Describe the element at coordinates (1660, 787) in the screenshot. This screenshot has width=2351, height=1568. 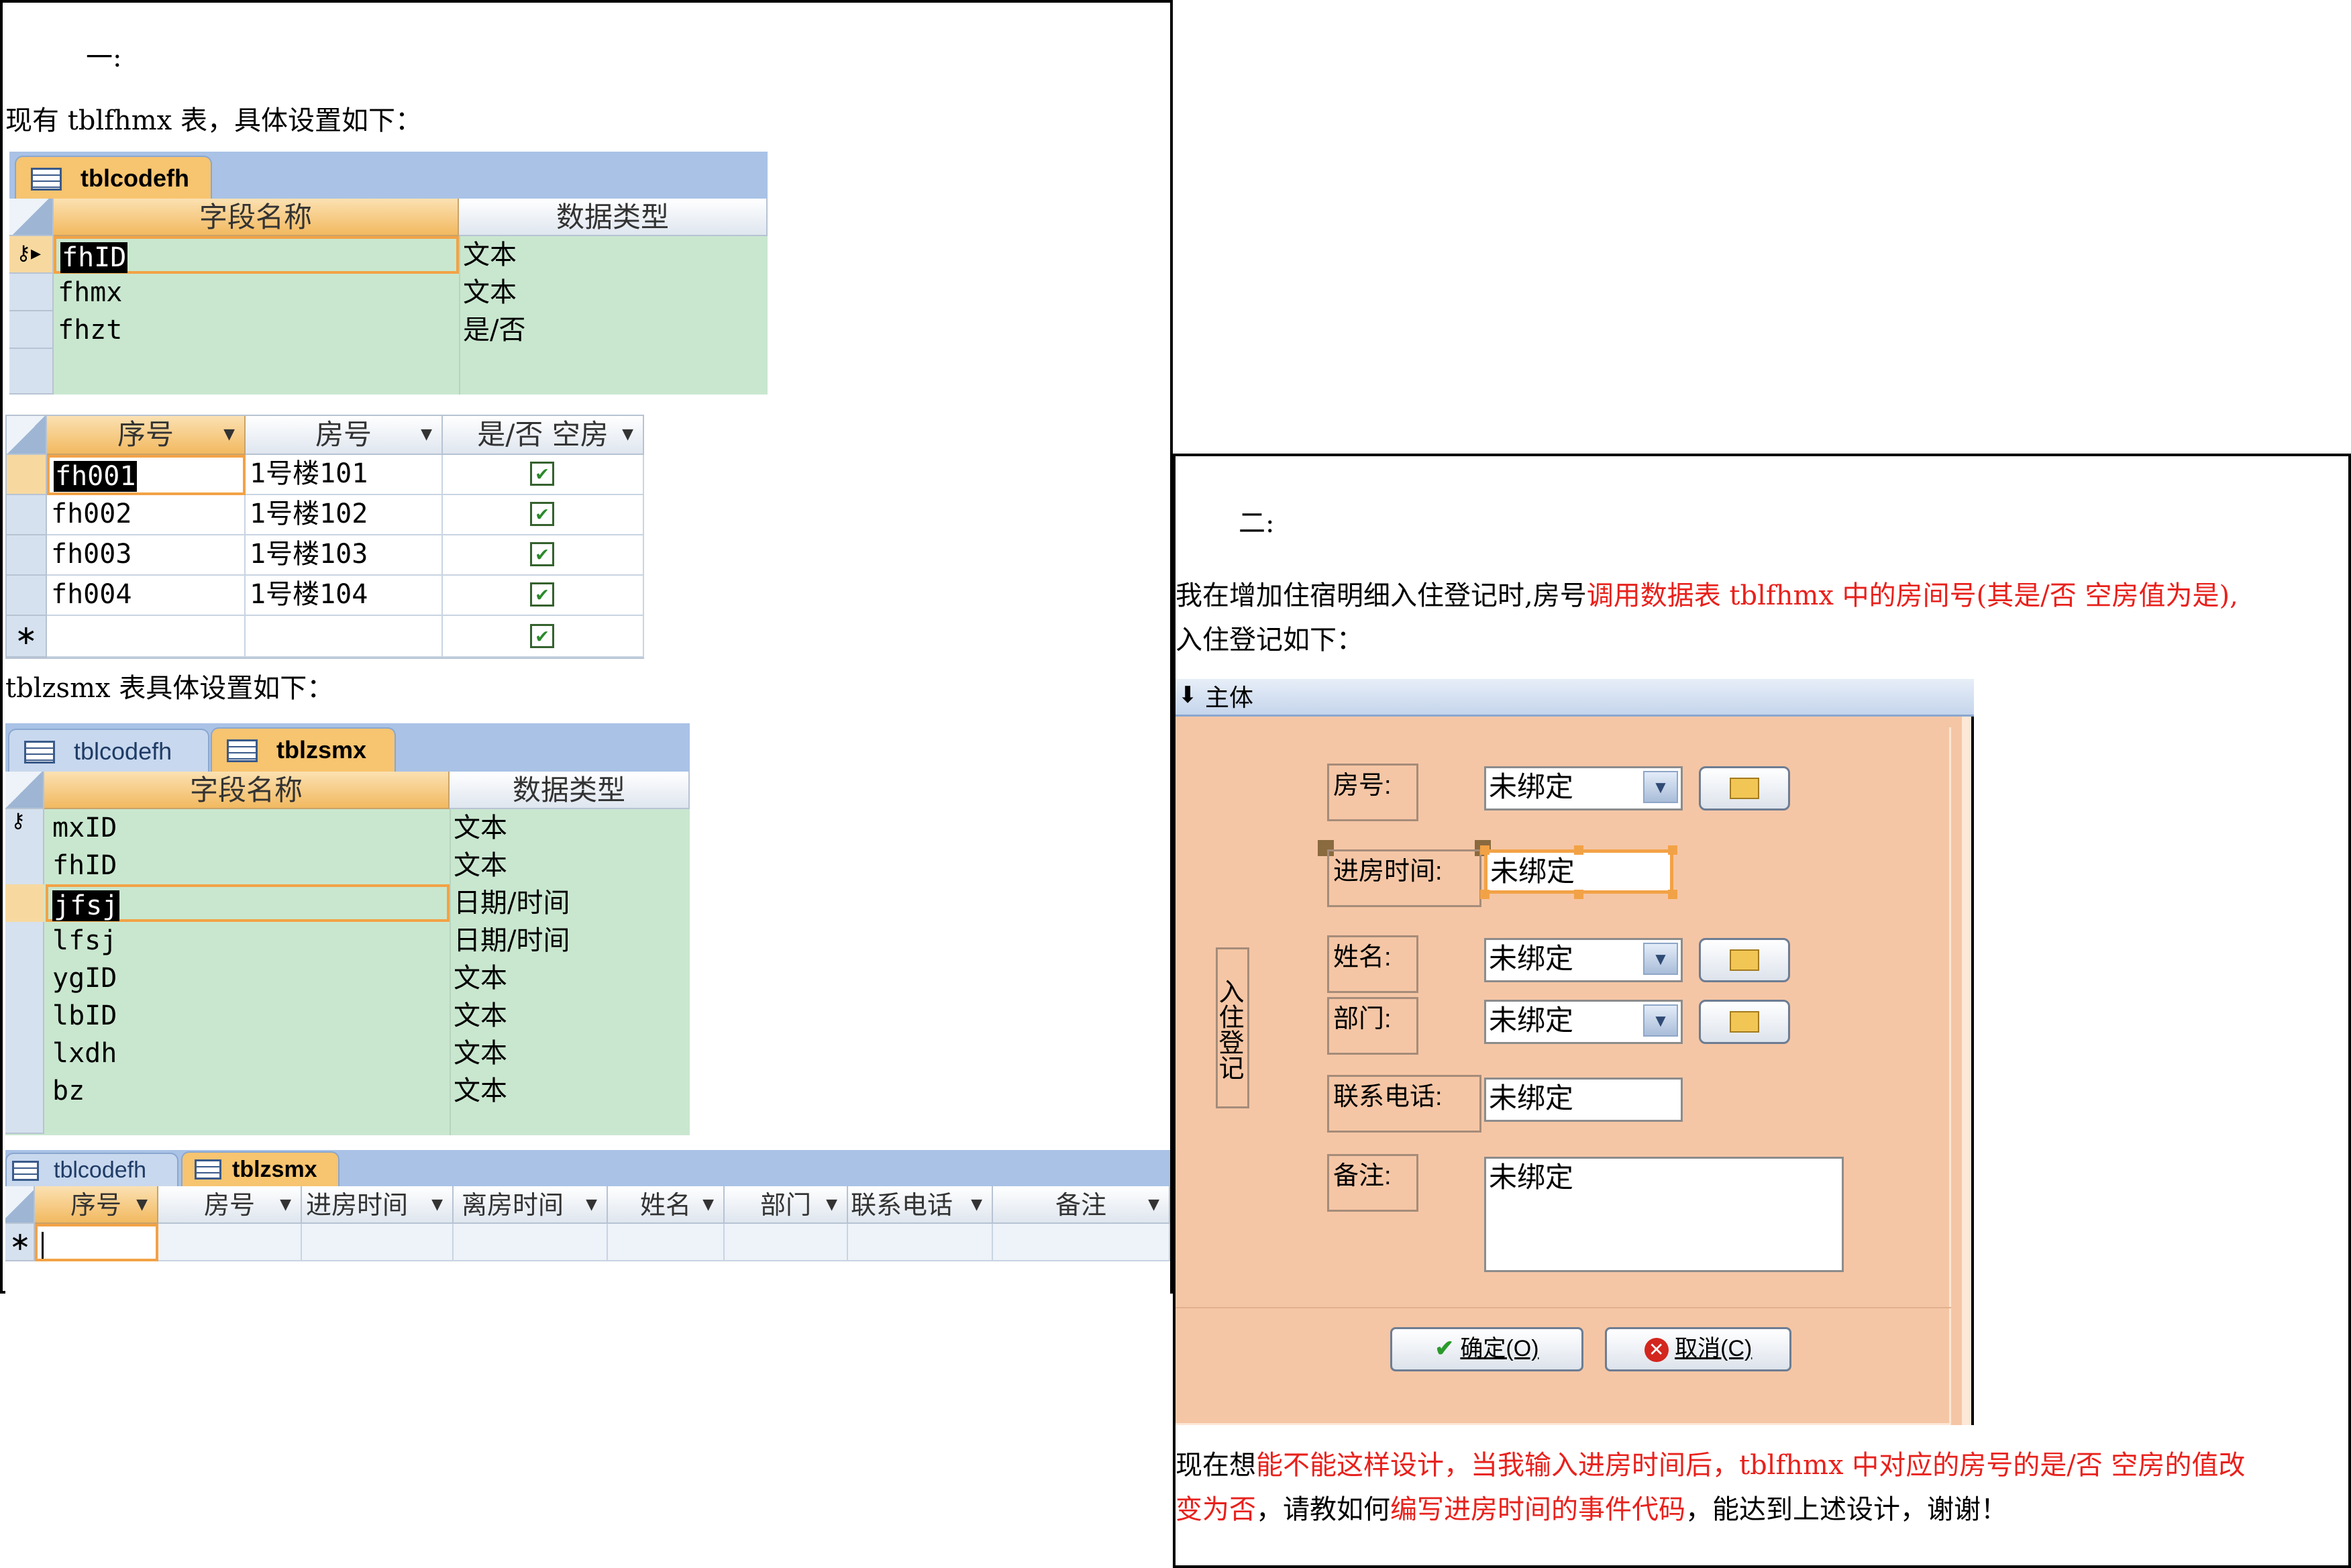
I see `chevron-down-icon: ▼` at that location.